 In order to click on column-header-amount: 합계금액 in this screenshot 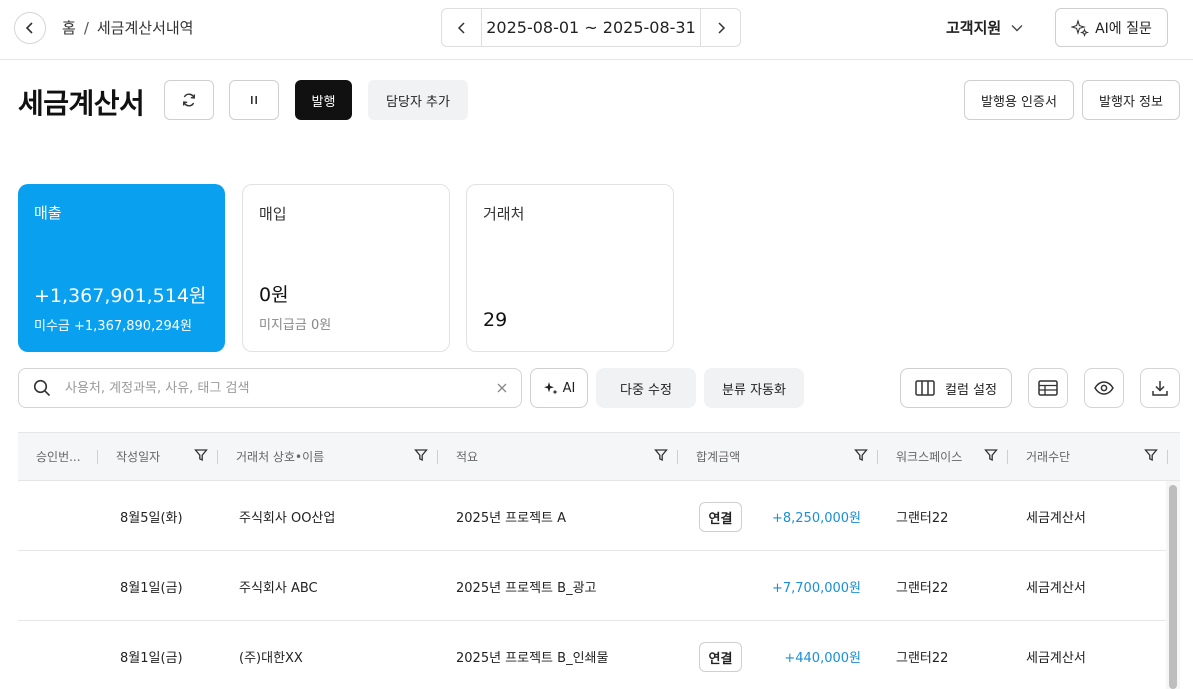, I will do `click(787, 456)`.